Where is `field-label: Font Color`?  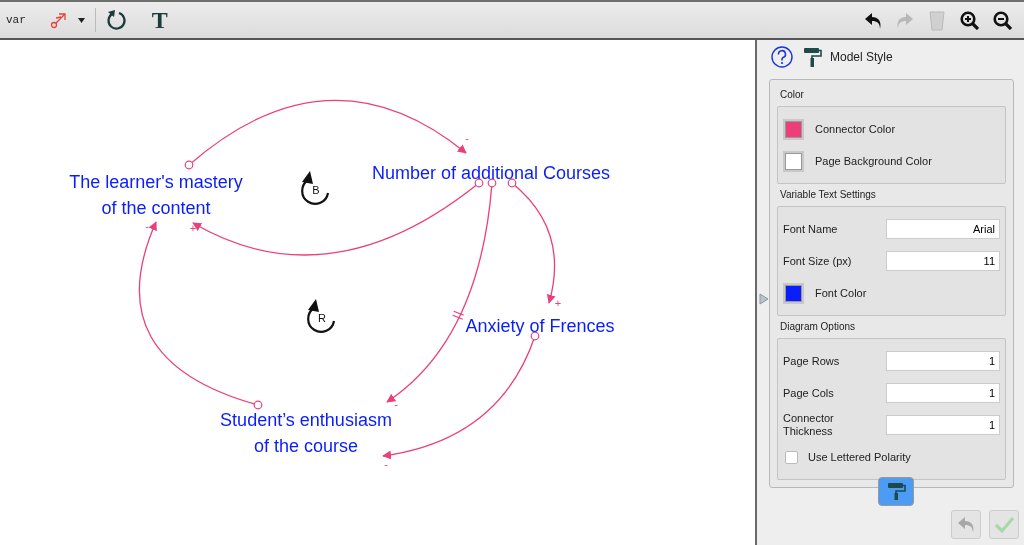 field-label: Font Color is located at coordinates (841, 293).